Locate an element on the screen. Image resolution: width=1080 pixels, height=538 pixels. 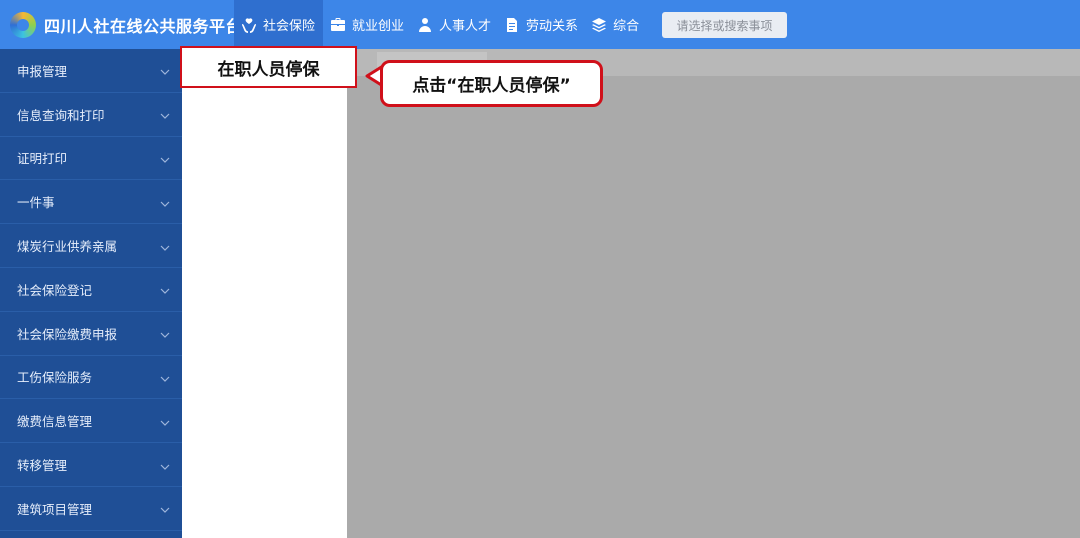
sidebar-item-coal-dependents: 煤炭行业供养亲属 is located at coordinates (91, 246).